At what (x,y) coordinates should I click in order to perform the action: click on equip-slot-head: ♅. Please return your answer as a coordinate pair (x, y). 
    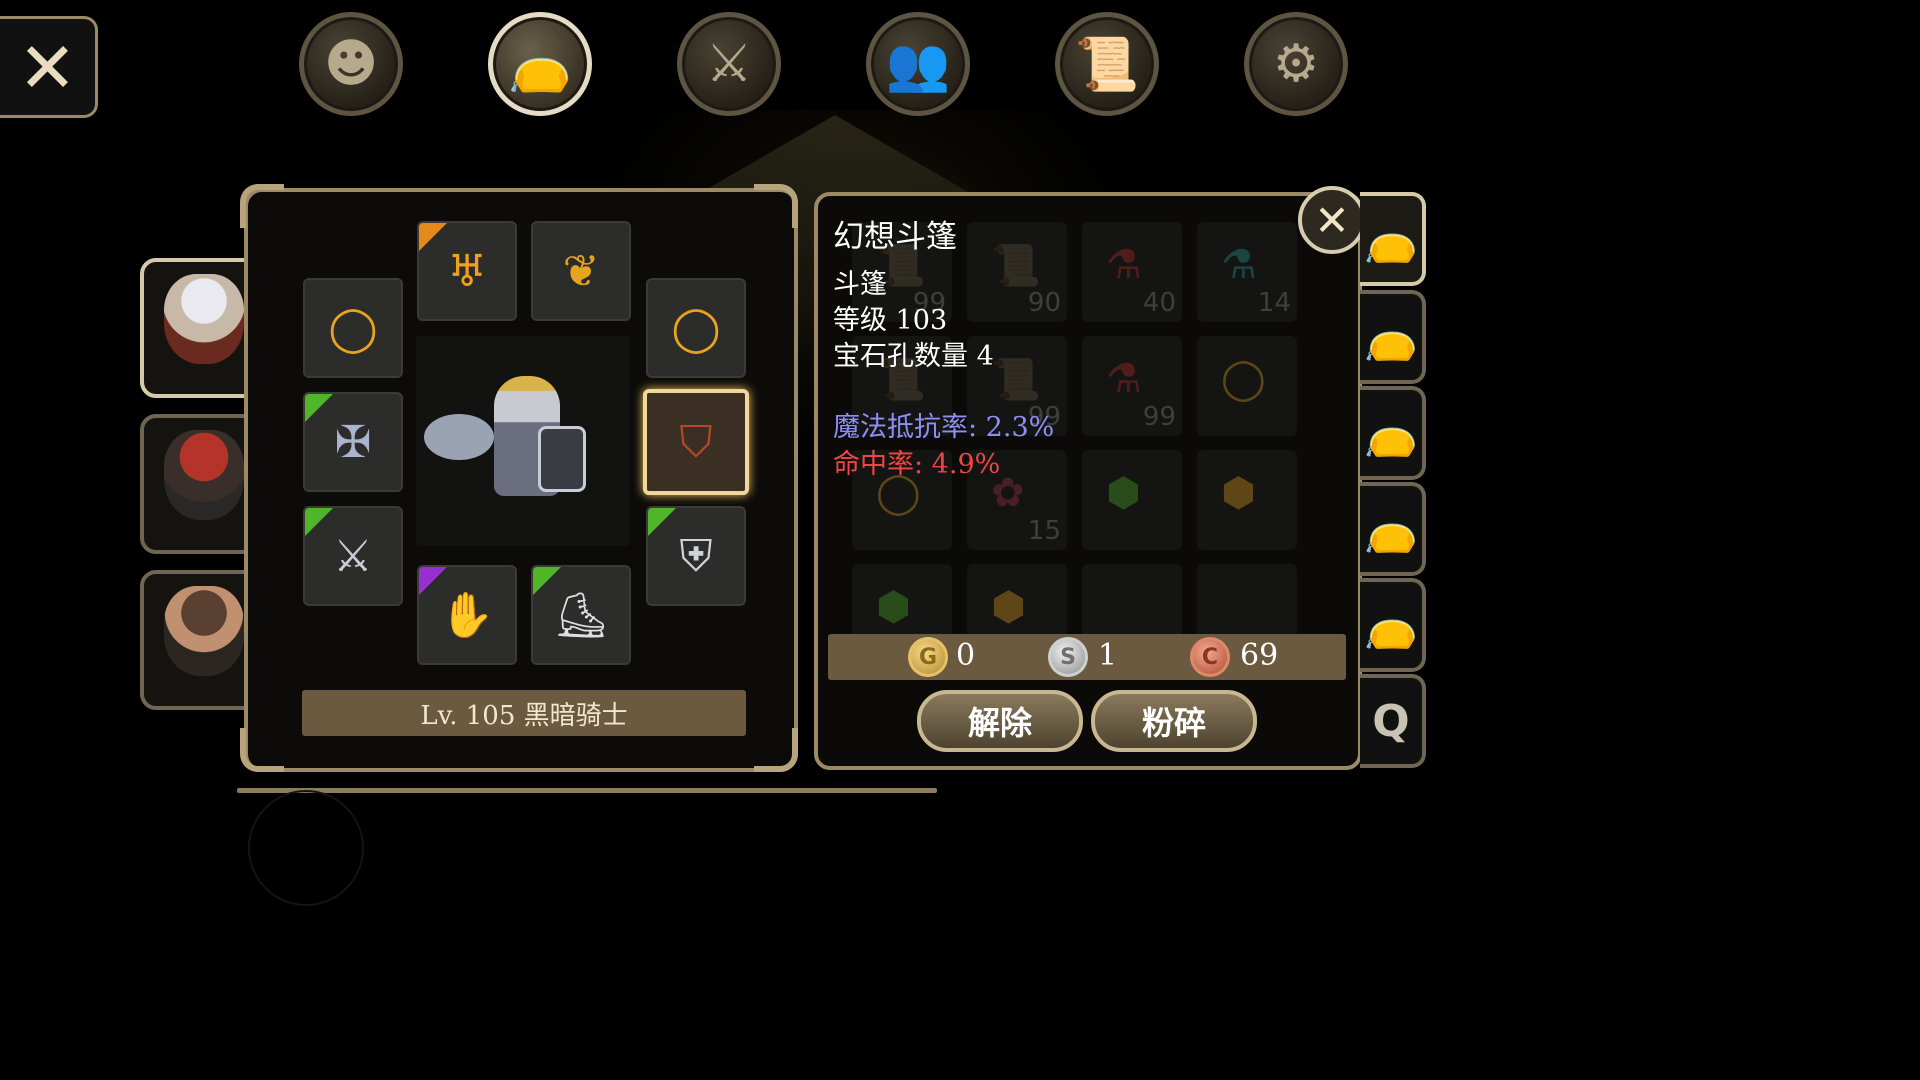
    Looking at the image, I should click on (467, 271).